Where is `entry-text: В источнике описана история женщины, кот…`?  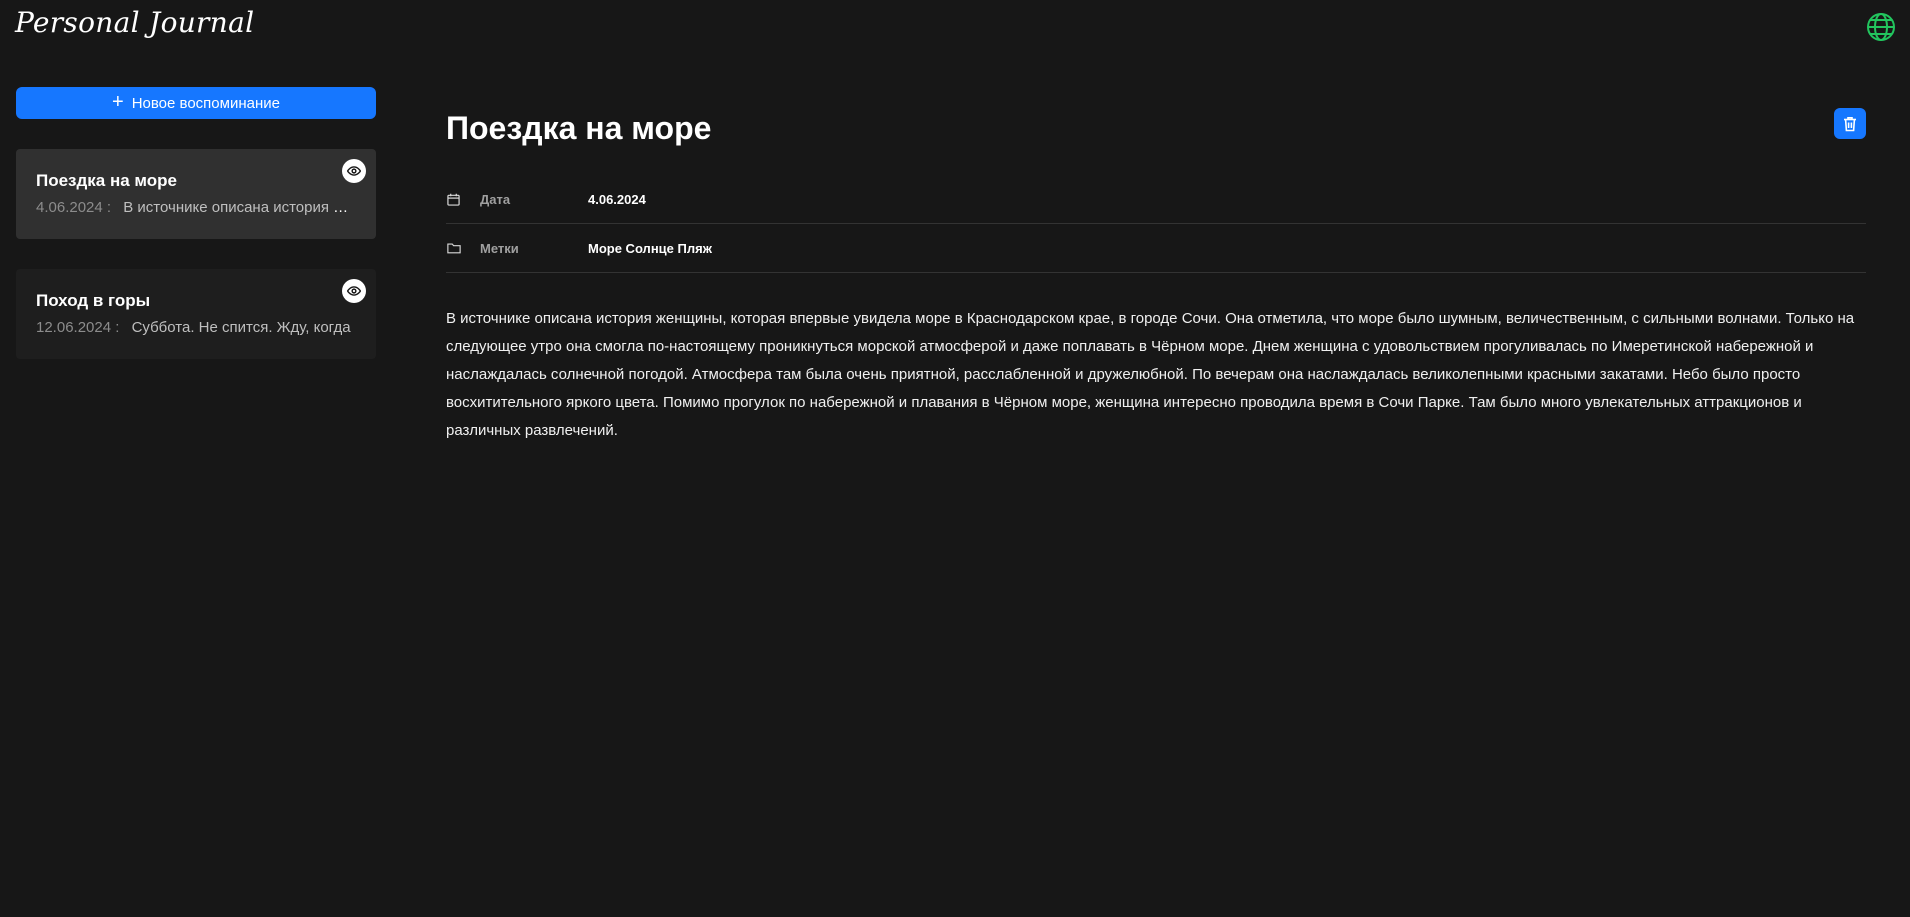 entry-text: В источнике описана история женщины, кот… is located at coordinates (1150, 374).